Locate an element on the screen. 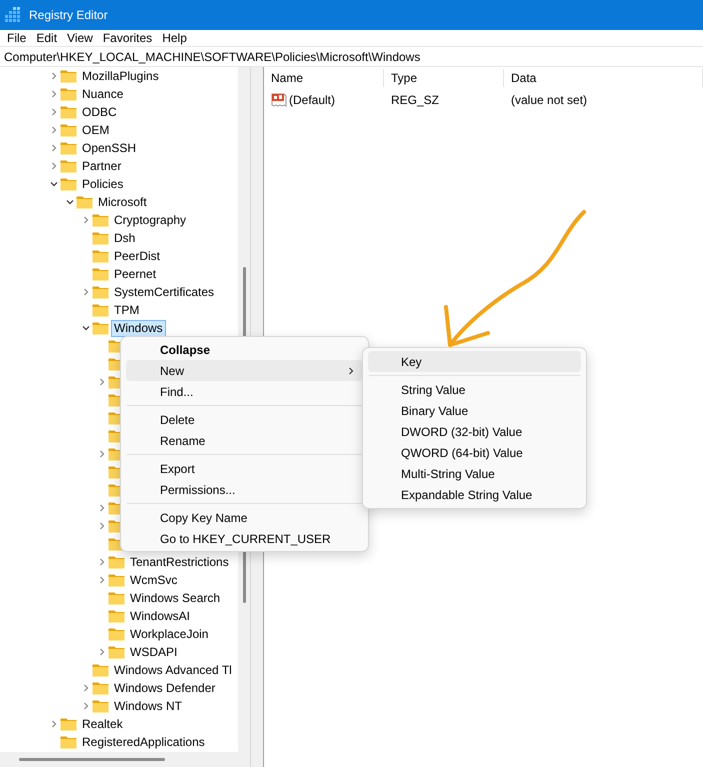 The image size is (703, 767). table-cell-text: (value not set) is located at coordinates (549, 100).